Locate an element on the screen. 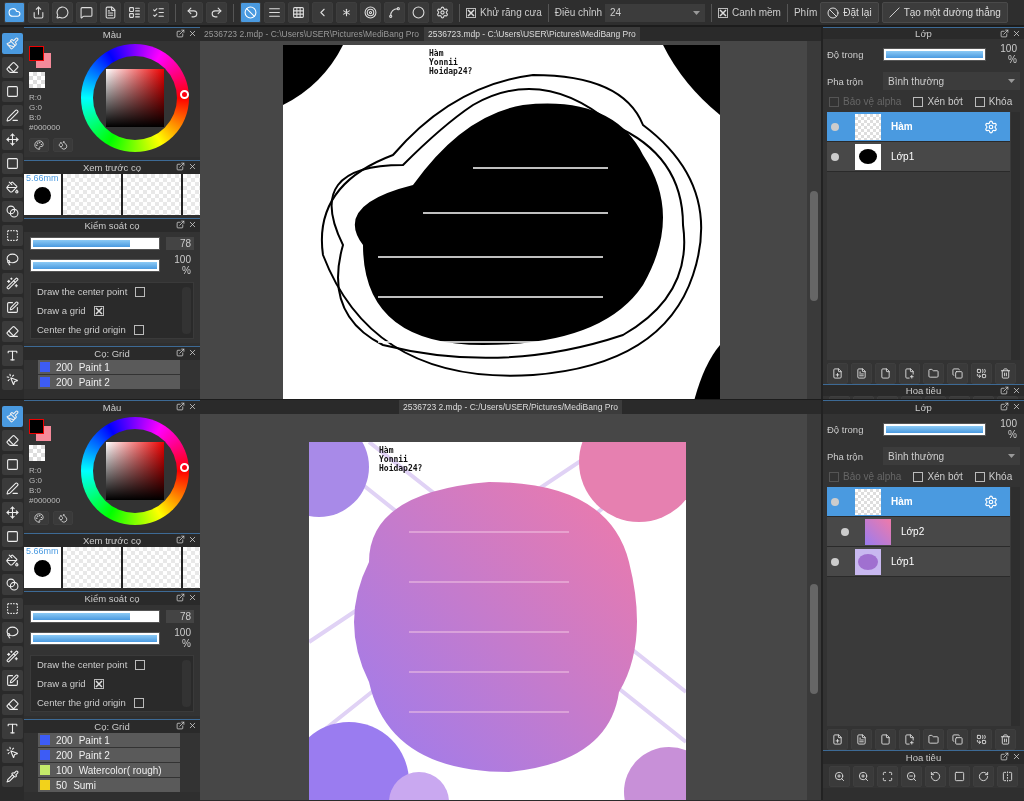  document-tab: 2536723 2.mdp - C:/Users/USER/Pictures/MediBang Pro is located at coordinates (510, 407).